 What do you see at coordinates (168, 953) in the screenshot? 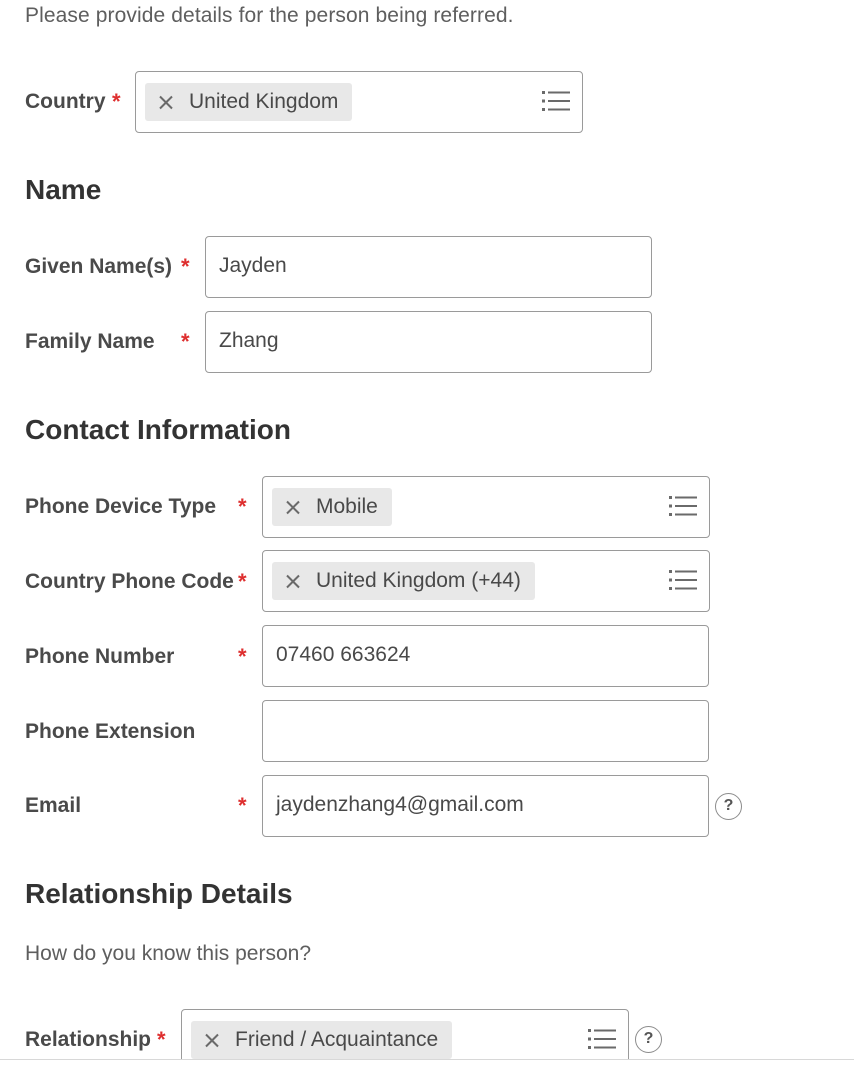
I see `relationship-question: How do you know this person?` at bounding box center [168, 953].